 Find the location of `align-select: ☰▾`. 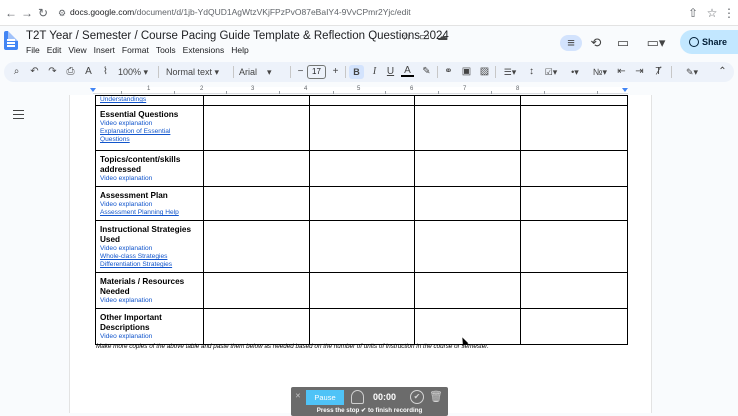

align-select: ☰▾ is located at coordinates (510, 72).